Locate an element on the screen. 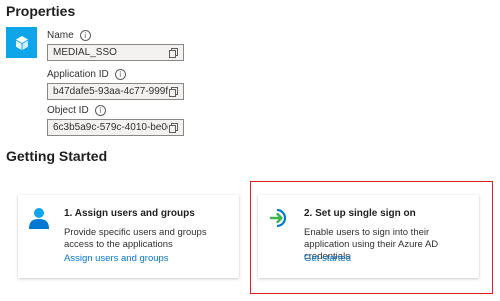  application-id-label: Application ID is located at coordinates (78, 74).